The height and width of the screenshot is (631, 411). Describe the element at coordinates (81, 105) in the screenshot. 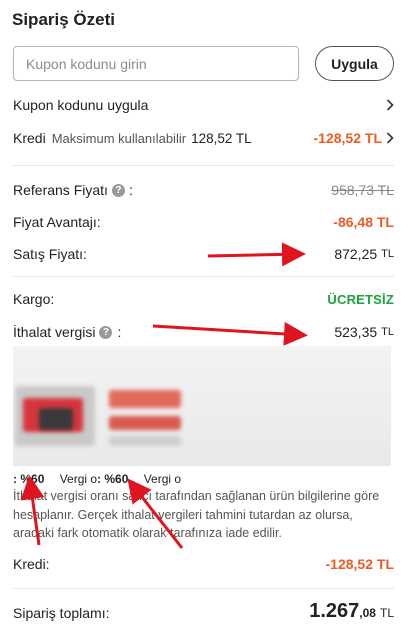

I see `apply-coupon-row-label: Kupon kodunu uygula` at that location.